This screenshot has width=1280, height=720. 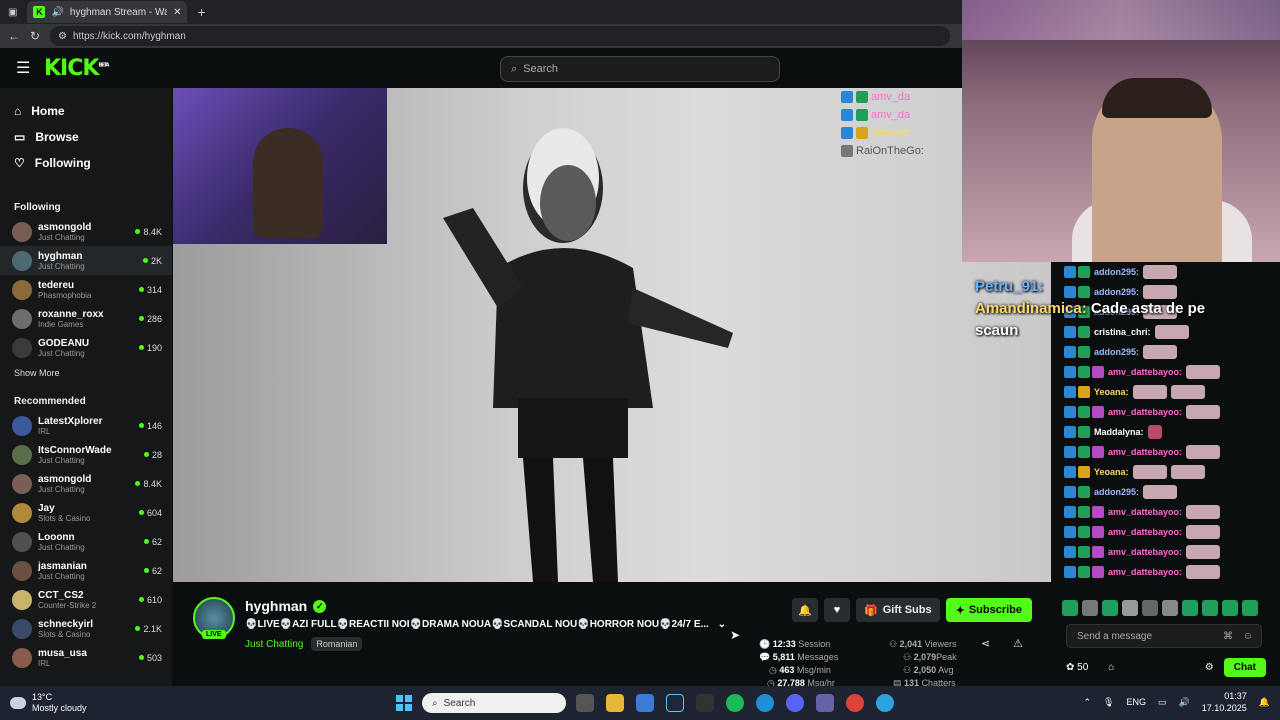 What do you see at coordinates (42, 697) in the screenshot?
I see `temperature: 13°C` at bounding box center [42, 697].